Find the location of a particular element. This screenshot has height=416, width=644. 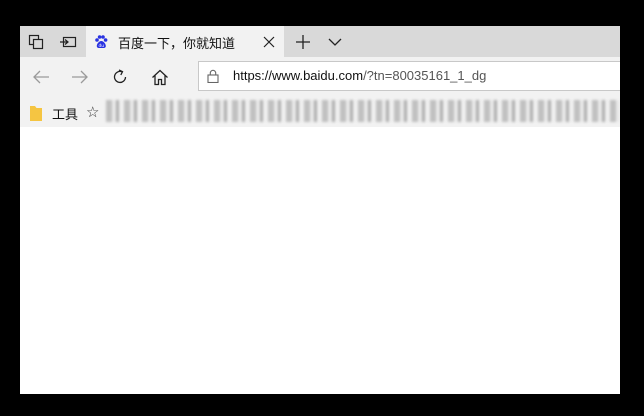

tab-close-button is located at coordinates (269, 41).